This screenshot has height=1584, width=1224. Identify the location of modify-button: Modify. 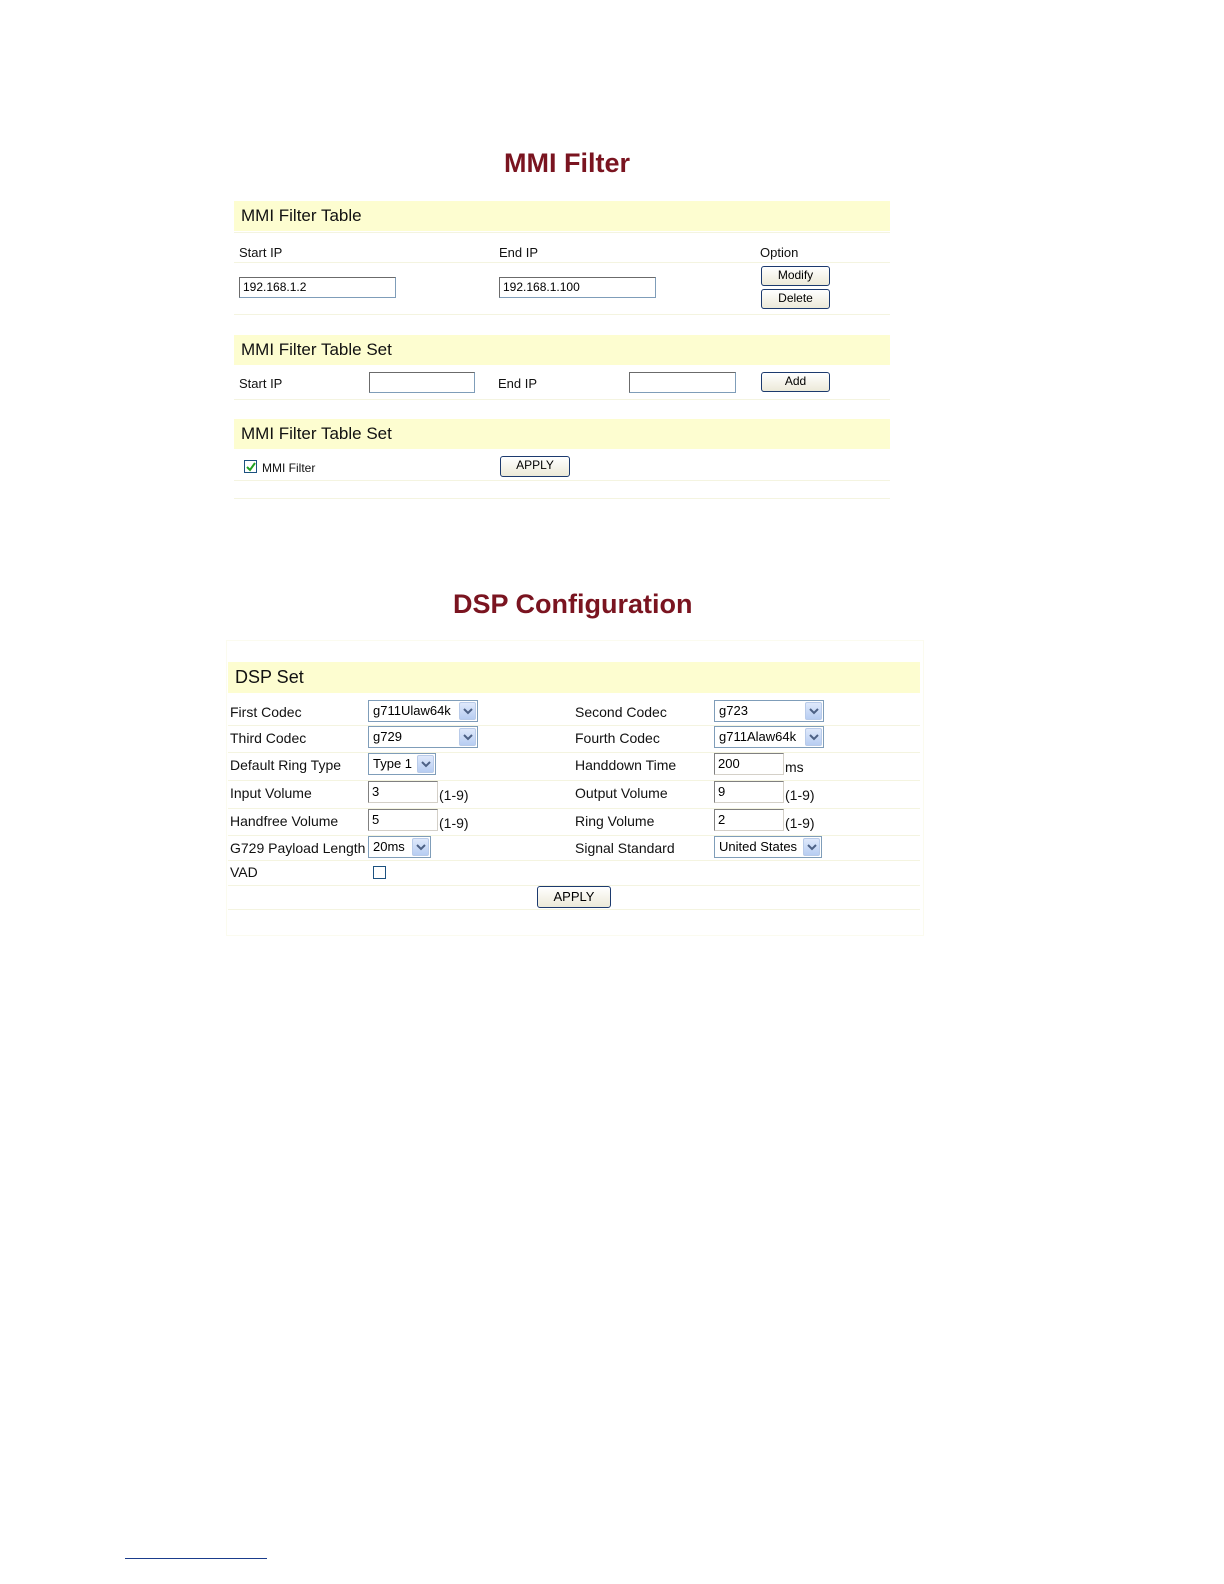
(795, 276).